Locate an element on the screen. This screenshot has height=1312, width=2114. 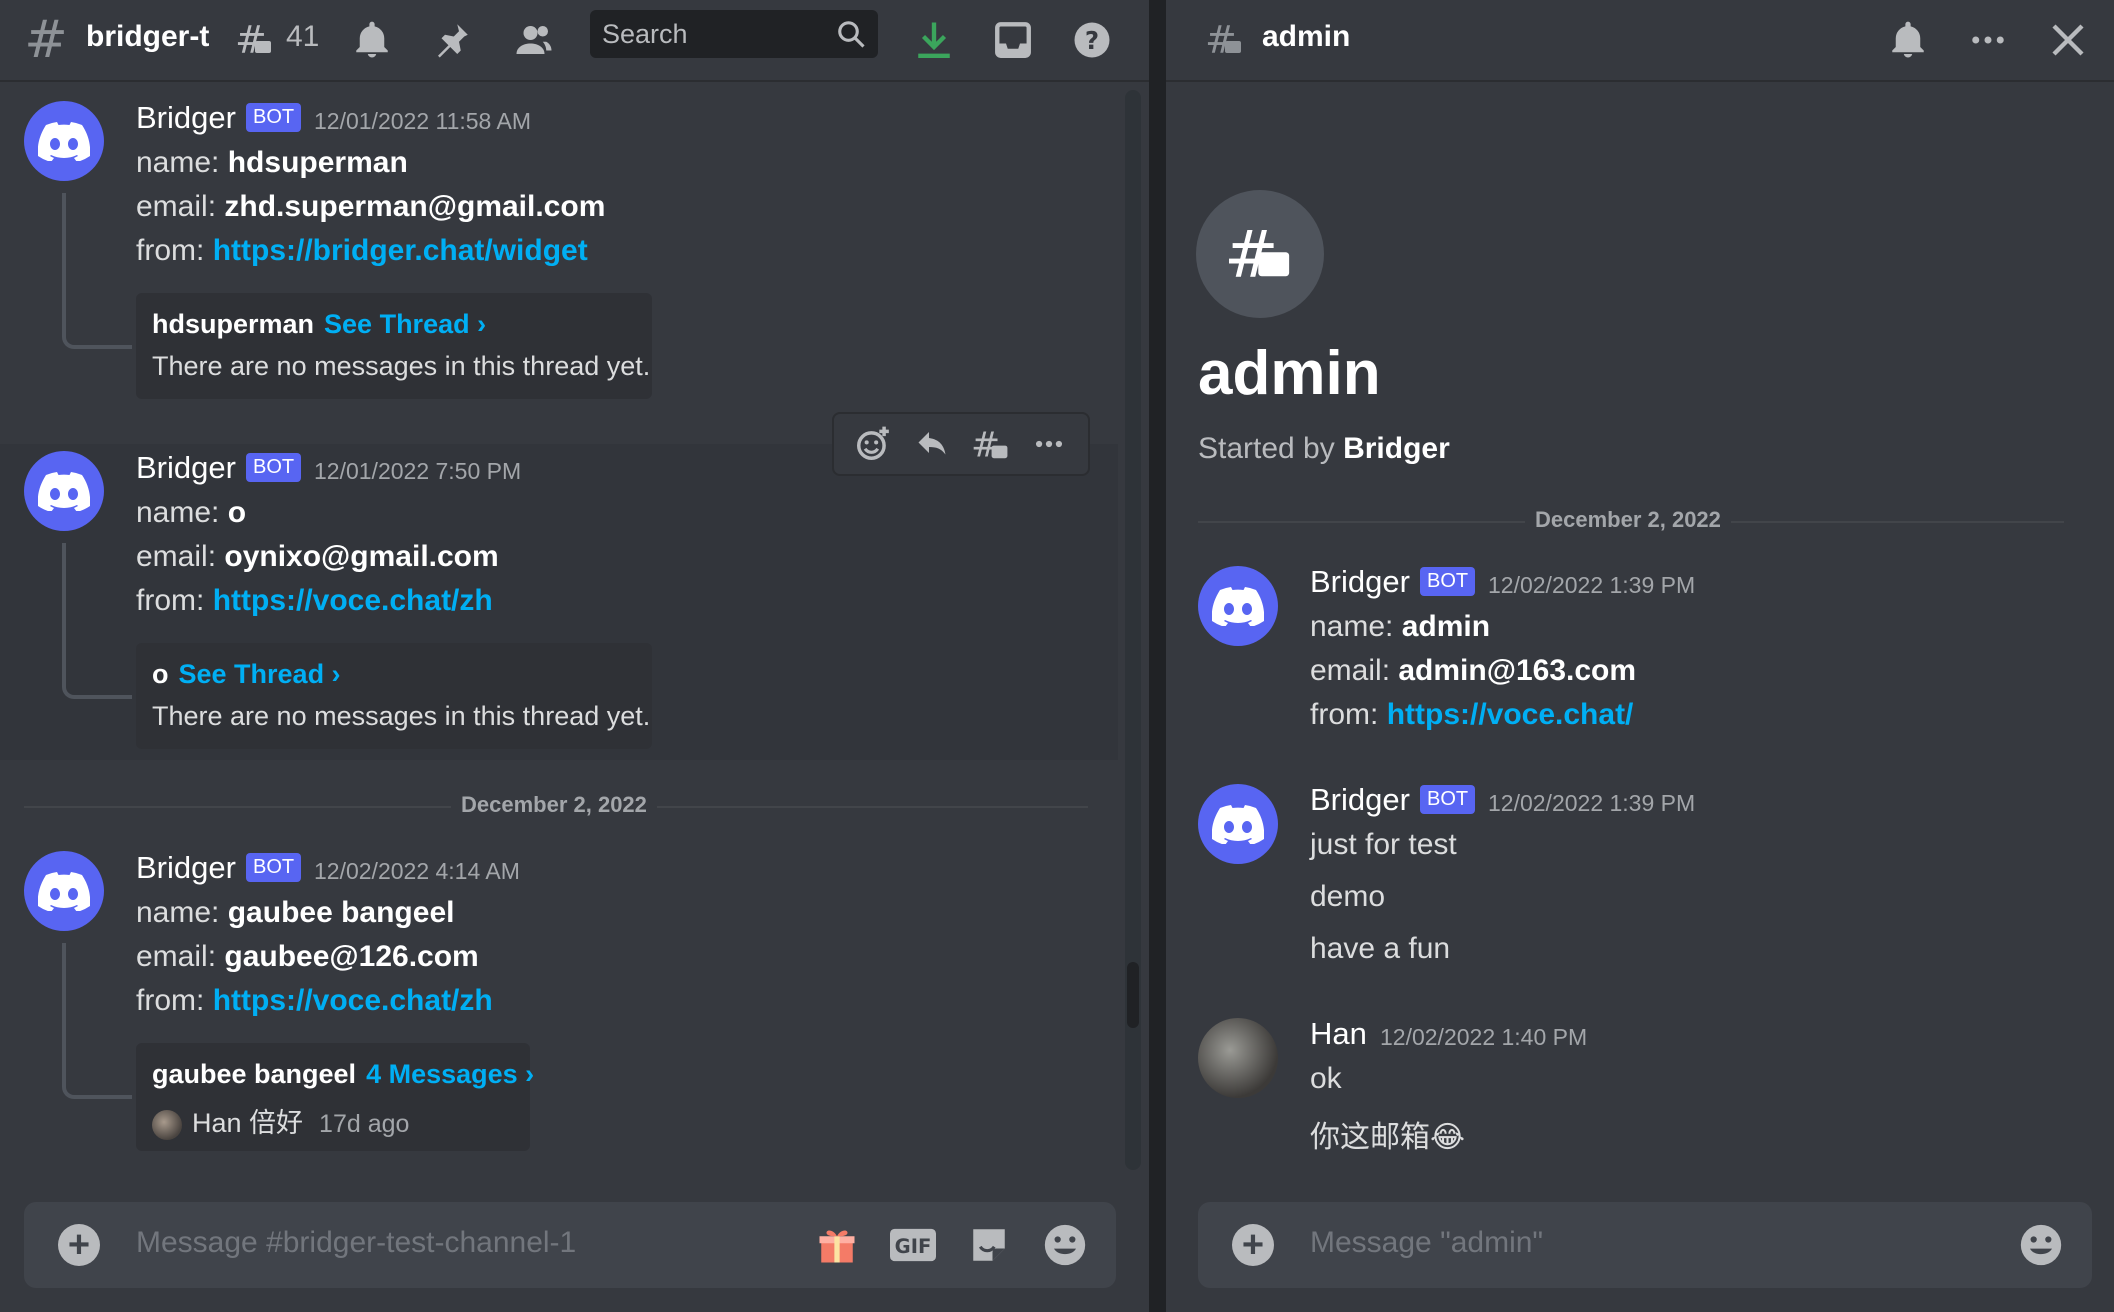
message-line: name: hdsuperman is located at coordinates (272, 162).